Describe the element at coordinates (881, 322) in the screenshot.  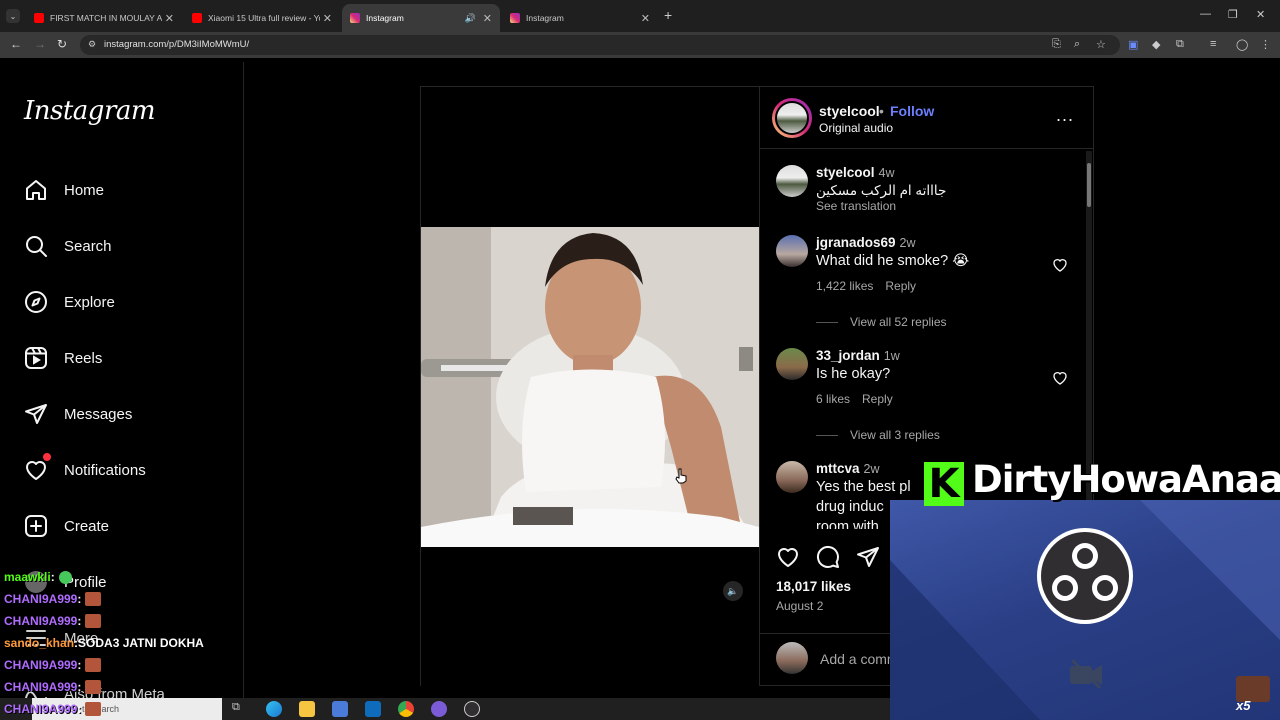
I see `view-replies-link: View all 52 replies` at that location.